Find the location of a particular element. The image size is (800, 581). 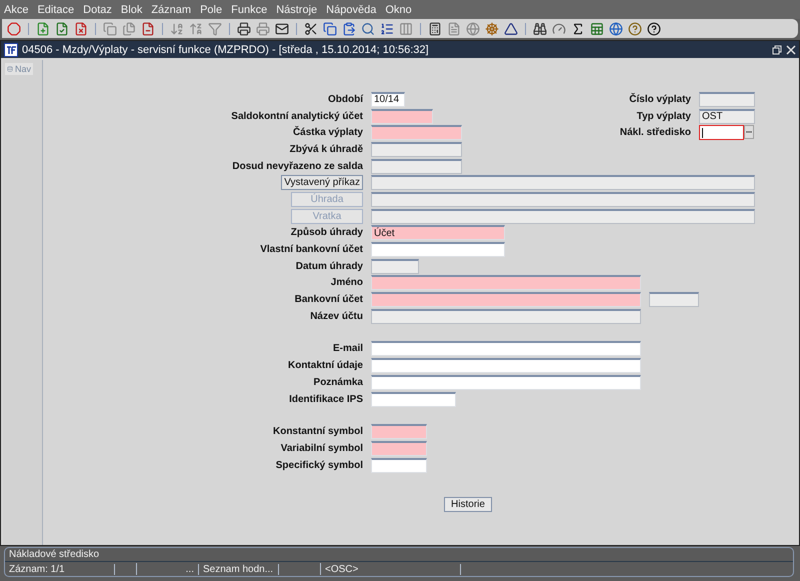

duplicate-icon is located at coordinates (129, 28).